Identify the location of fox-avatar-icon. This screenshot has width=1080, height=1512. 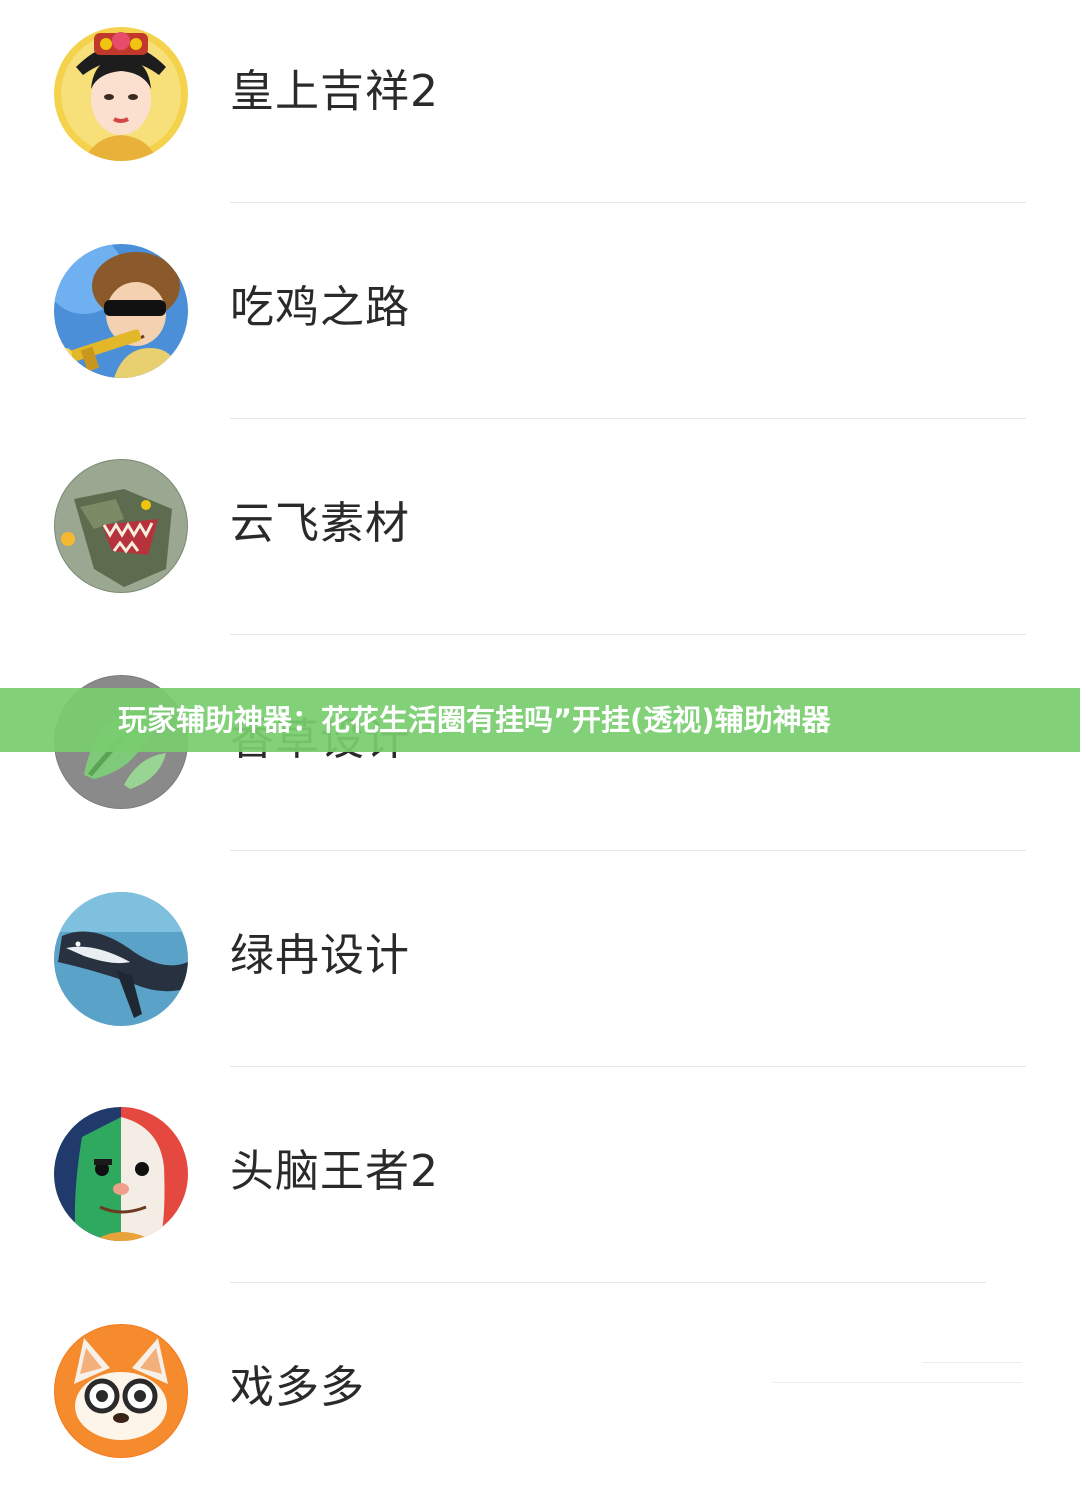
(121, 1391).